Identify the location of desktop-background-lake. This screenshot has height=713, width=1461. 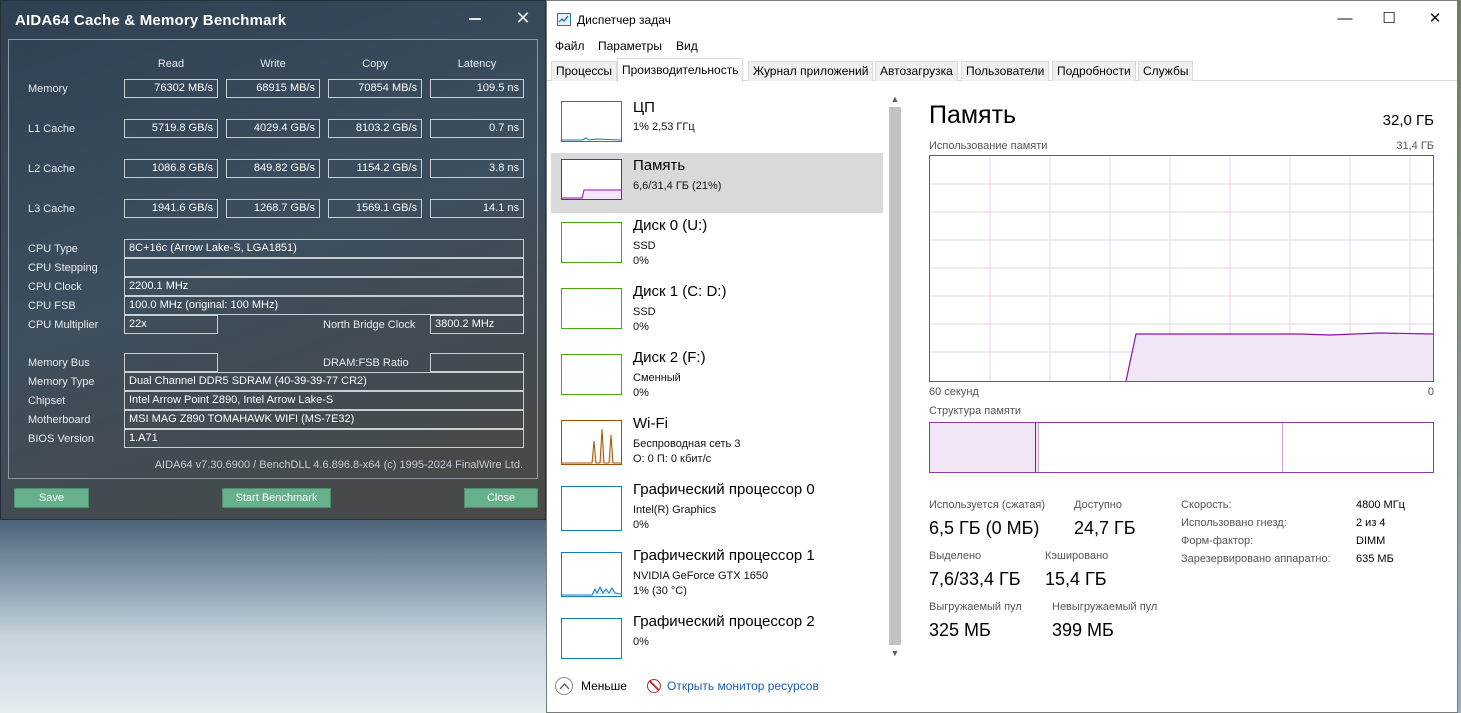
(274, 616).